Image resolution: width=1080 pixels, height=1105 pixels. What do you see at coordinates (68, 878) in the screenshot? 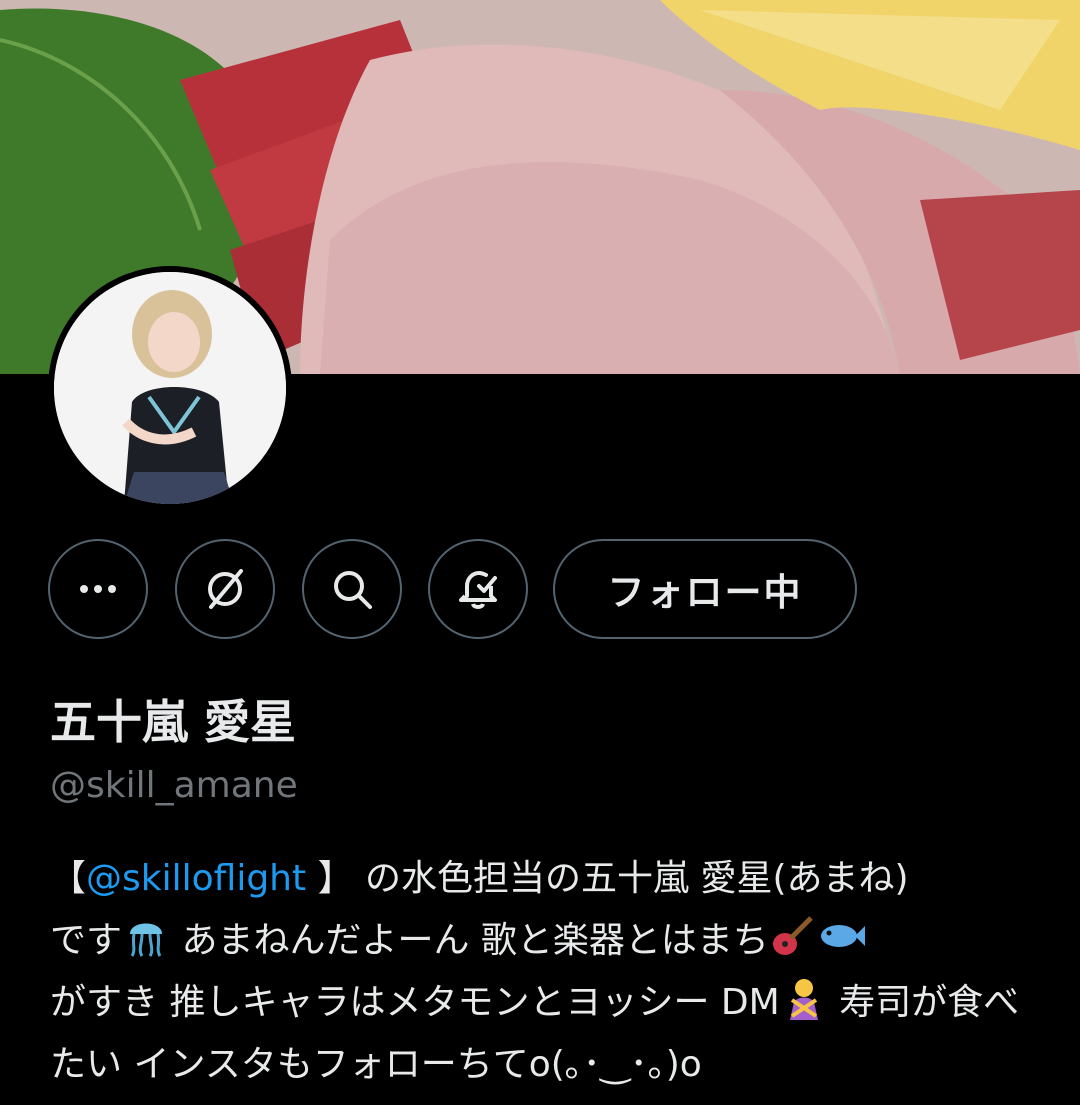
I see `bio-bracket-open: 【` at bounding box center [68, 878].